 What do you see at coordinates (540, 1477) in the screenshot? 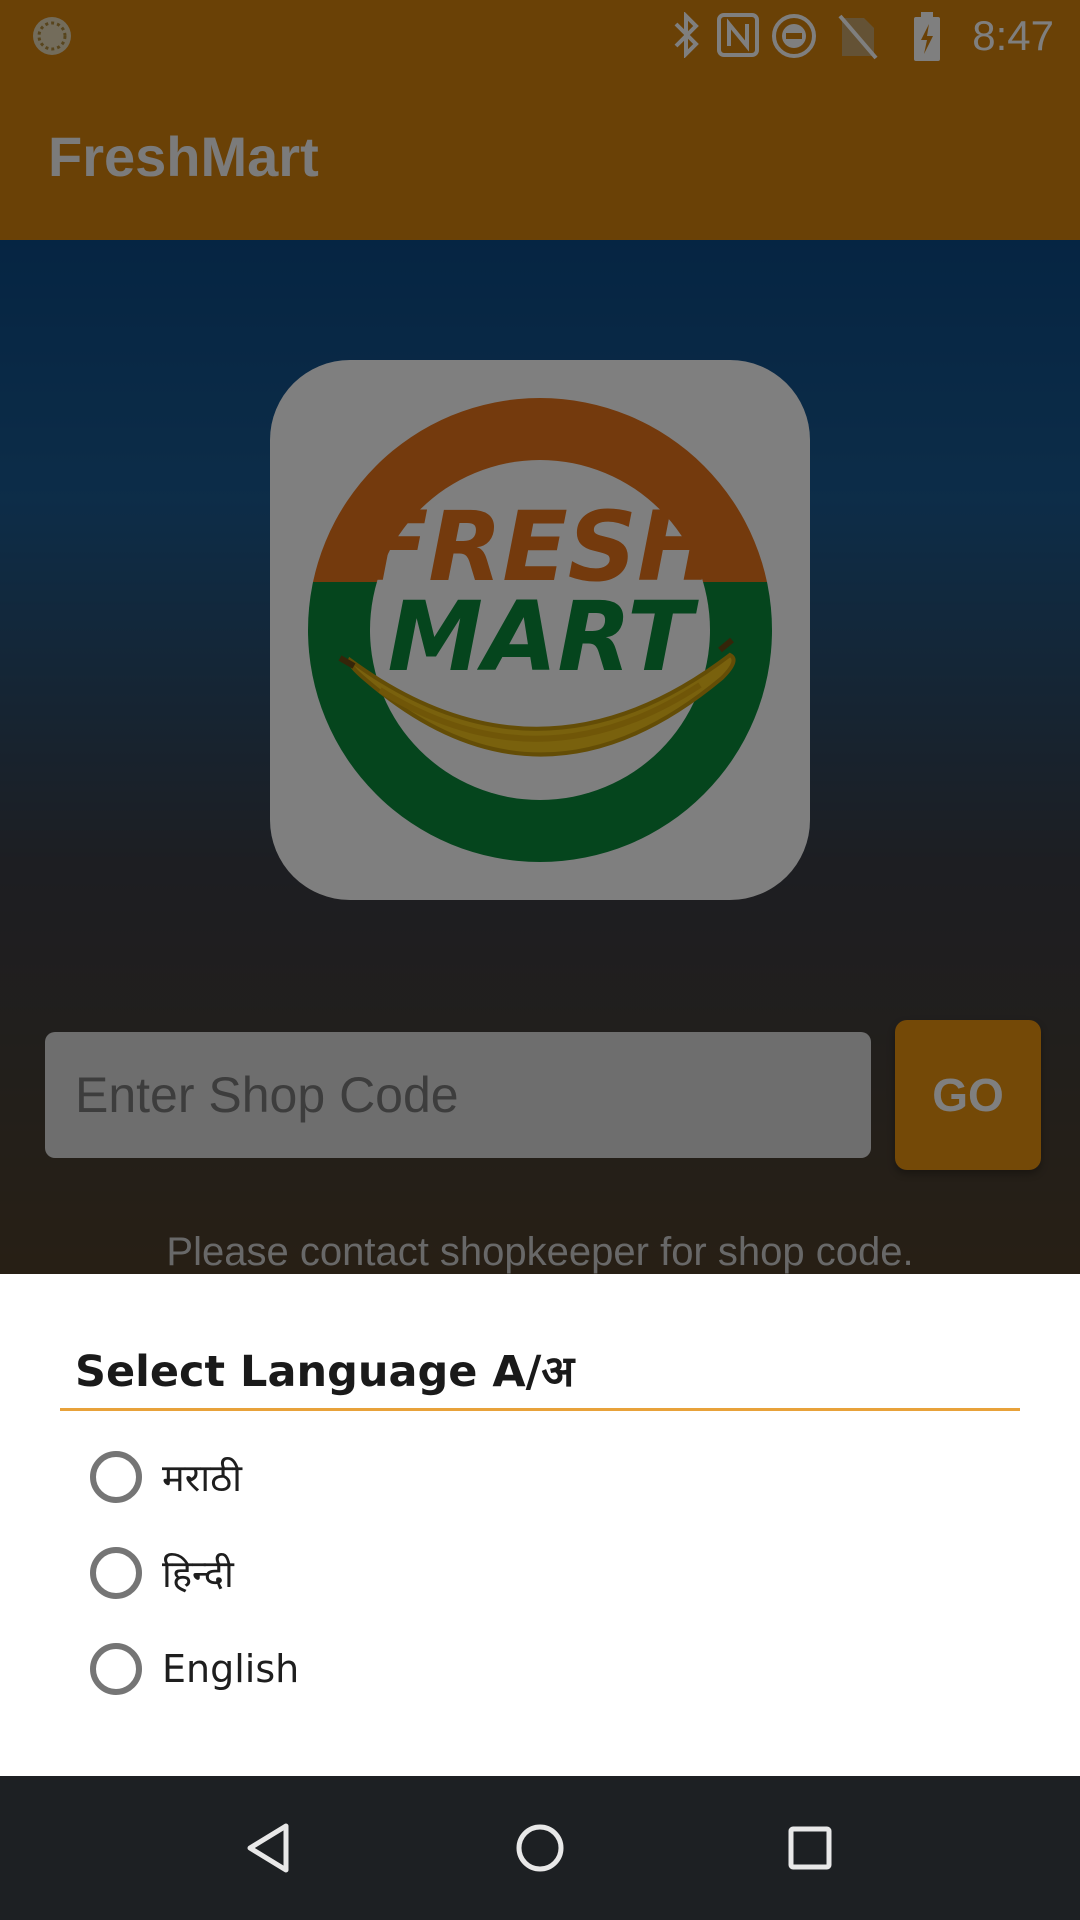
I see `language-option-marathi: मराठी` at bounding box center [540, 1477].